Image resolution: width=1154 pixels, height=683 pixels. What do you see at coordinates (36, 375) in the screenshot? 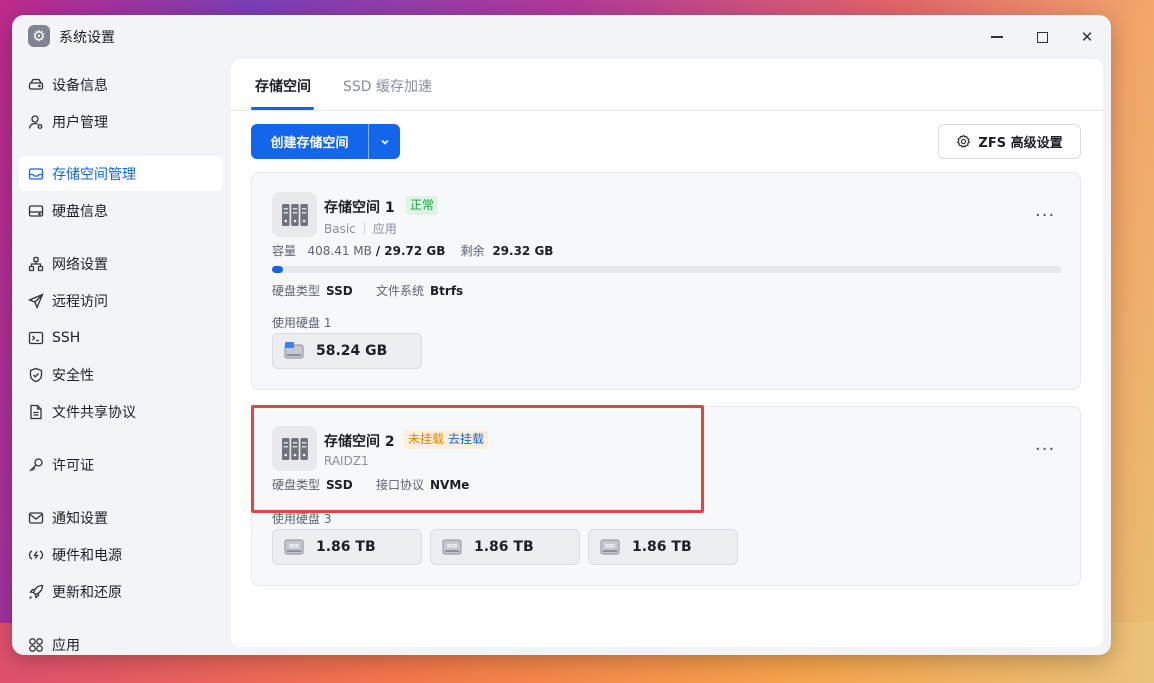
I see `shield-icon` at bounding box center [36, 375].